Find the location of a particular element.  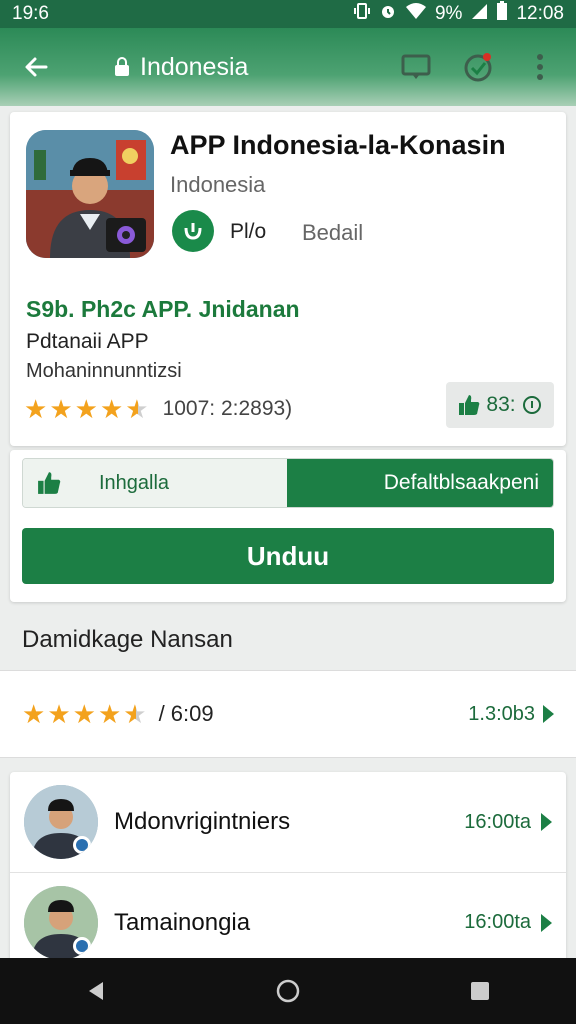

account-check-icon is located at coordinates (478, 67).